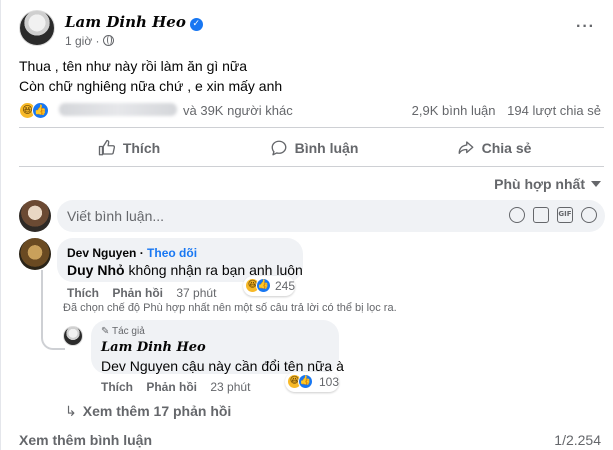 This screenshot has width=613, height=450. Describe the element at coordinates (279, 148) in the screenshot. I see `comment-bubble-icon` at that location.